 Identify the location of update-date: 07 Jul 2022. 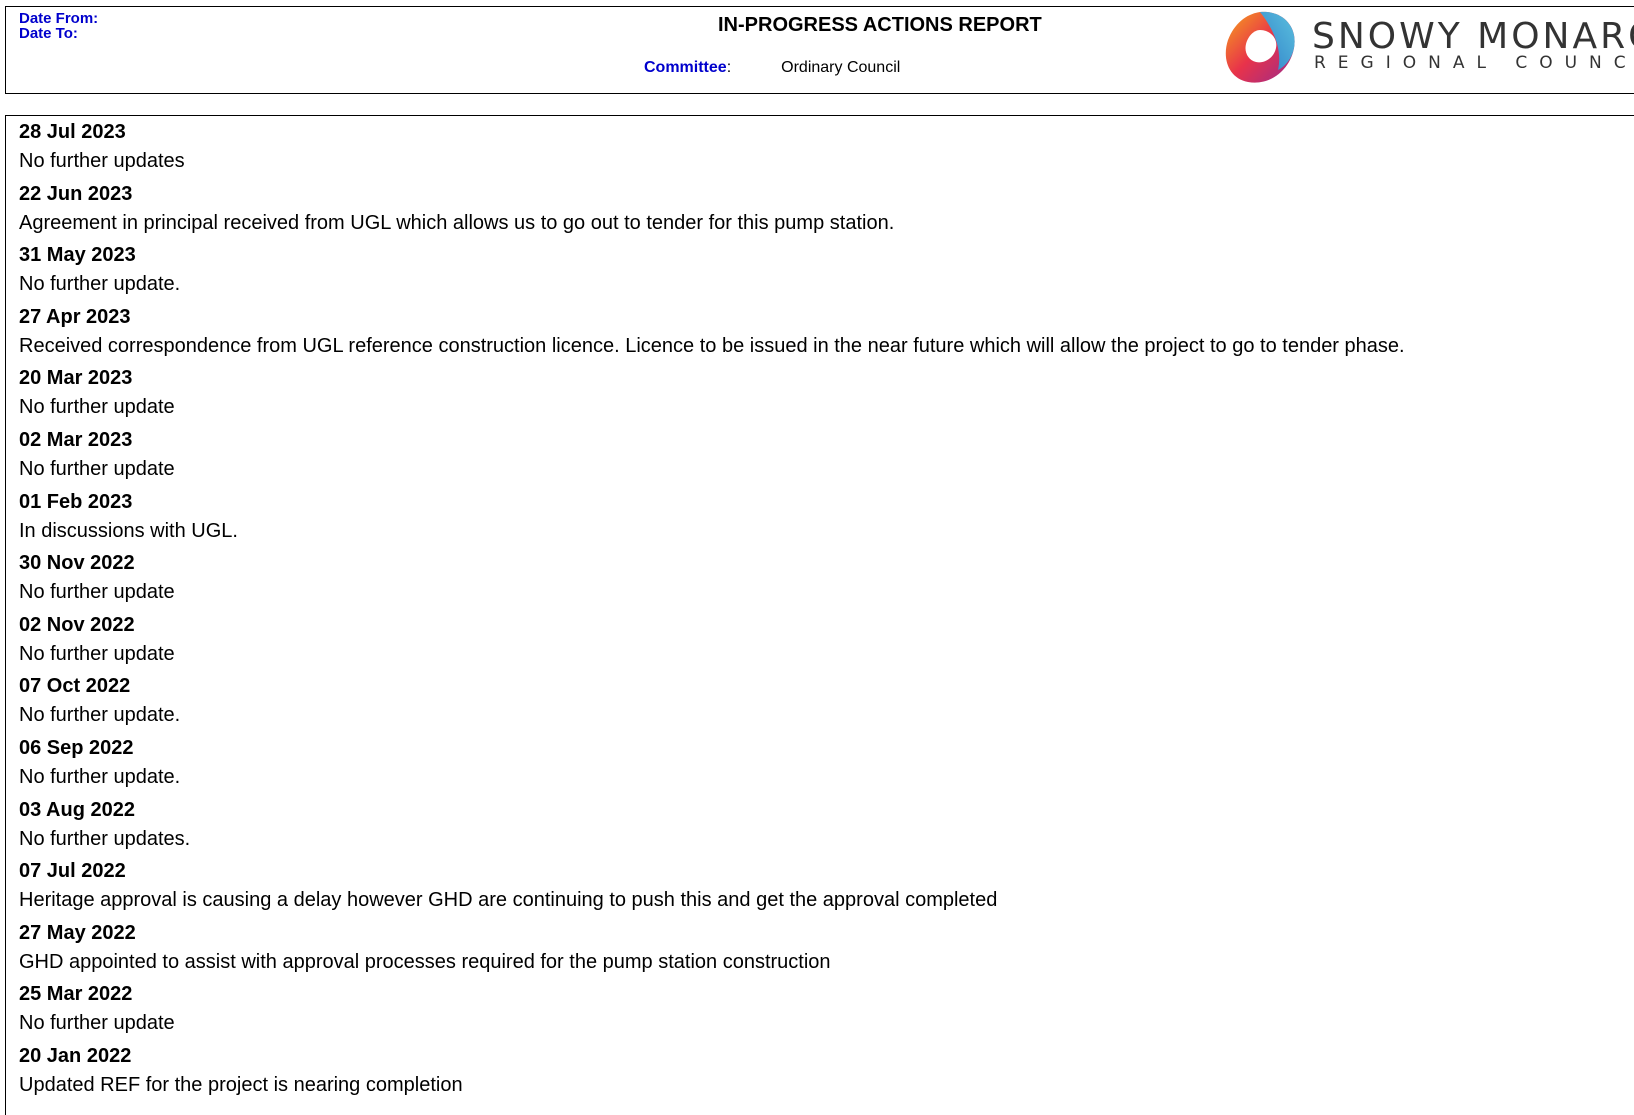
(72, 871).